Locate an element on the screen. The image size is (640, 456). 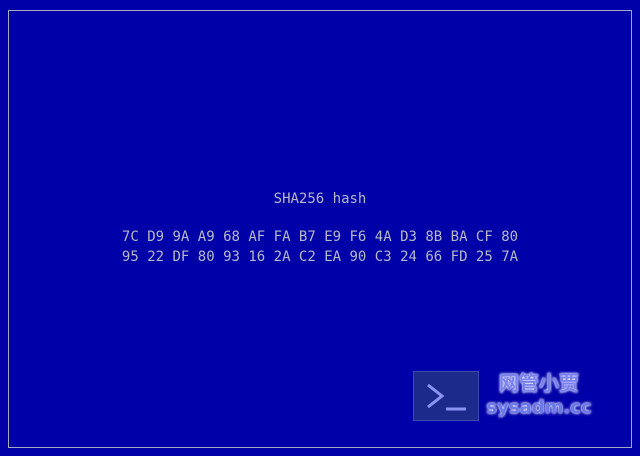
terminal-prompt-icon is located at coordinates (446, 396).